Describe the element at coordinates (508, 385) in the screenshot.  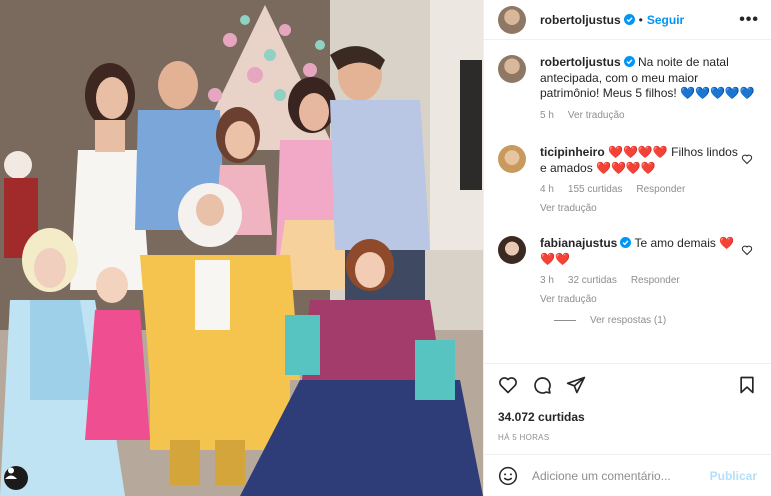
I see `heart-icon` at that location.